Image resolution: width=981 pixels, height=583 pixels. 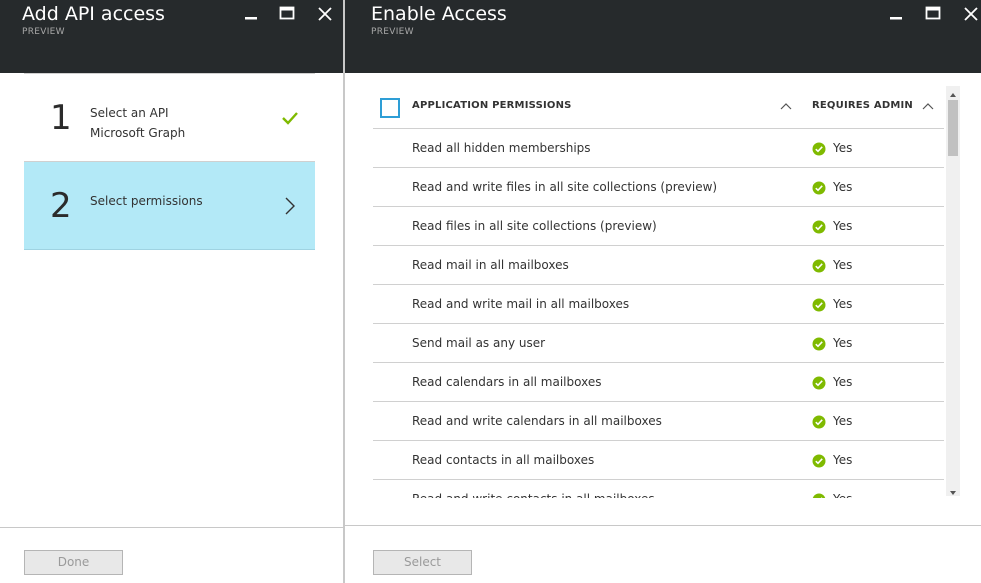 What do you see at coordinates (658, 343) in the screenshot?
I see `table-row: Send mail as any user Yes` at bounding box center [658, 343].